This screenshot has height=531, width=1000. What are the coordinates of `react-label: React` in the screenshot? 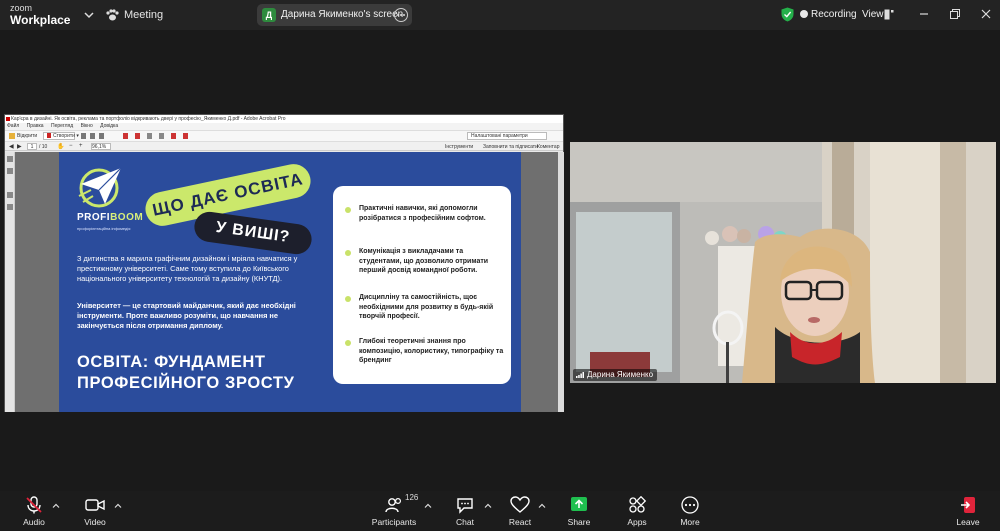 It's located at (520, 522).